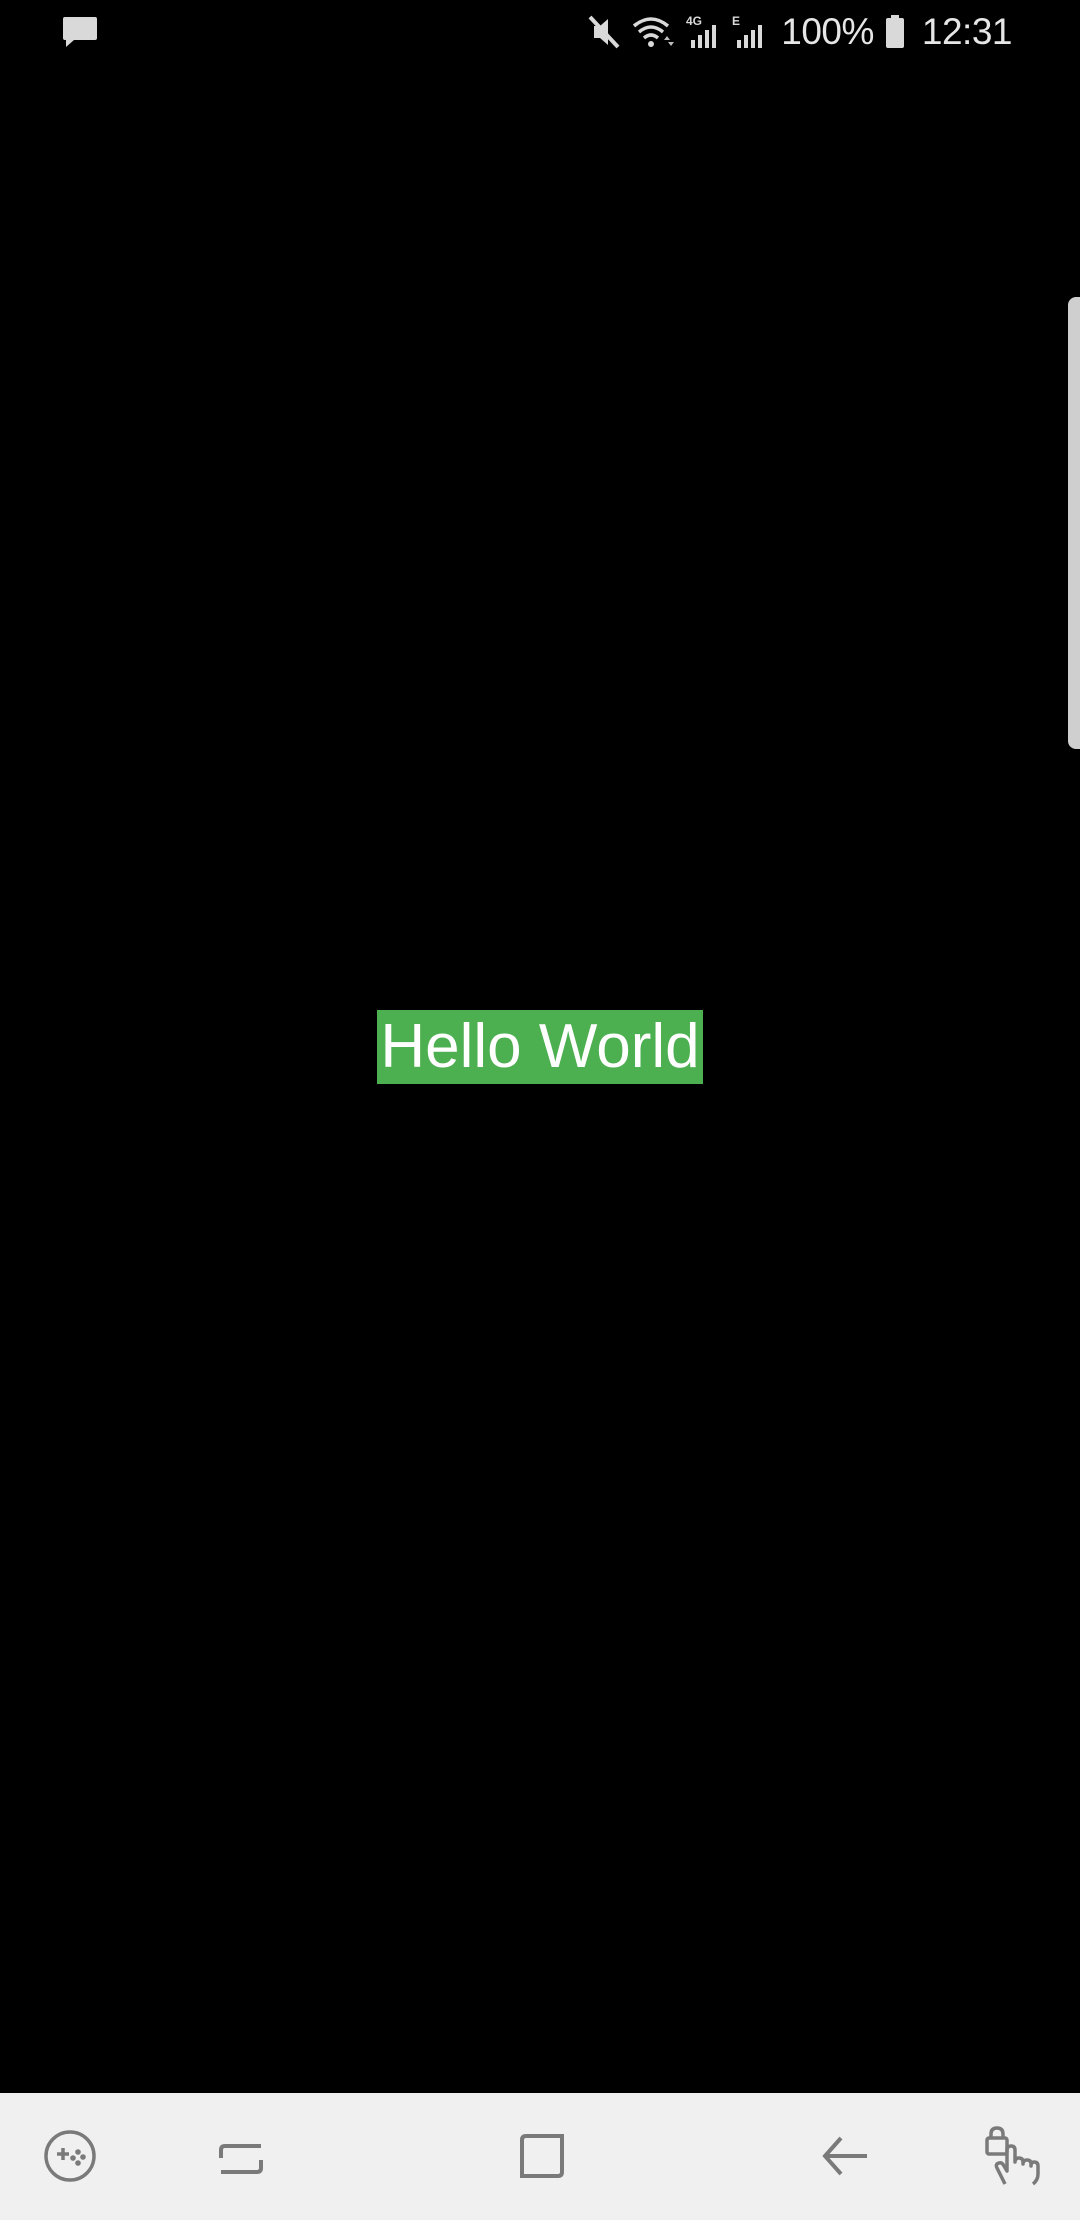 The width and height of the screenshot is (1080, 2220). Describe the element at coordinates (967, 31) in the screenshot. I see `status-clock: 12:31` at that location.